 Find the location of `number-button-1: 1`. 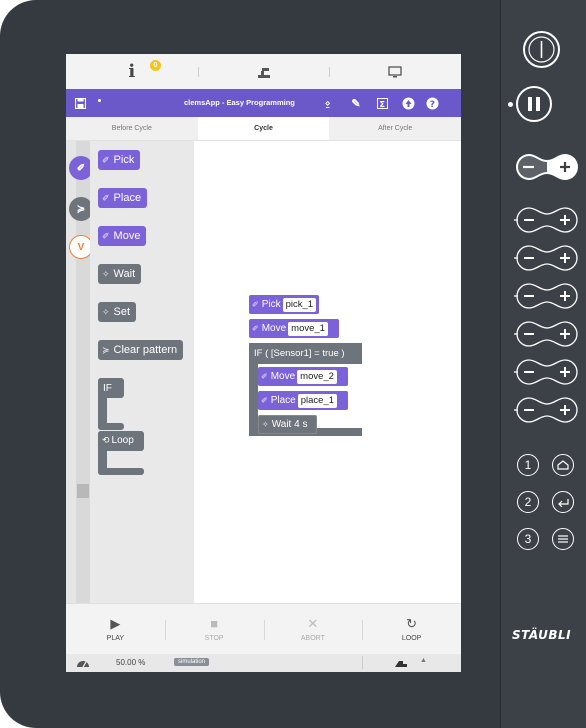

number-button-1: 1 is located at coordinates (528, 465).